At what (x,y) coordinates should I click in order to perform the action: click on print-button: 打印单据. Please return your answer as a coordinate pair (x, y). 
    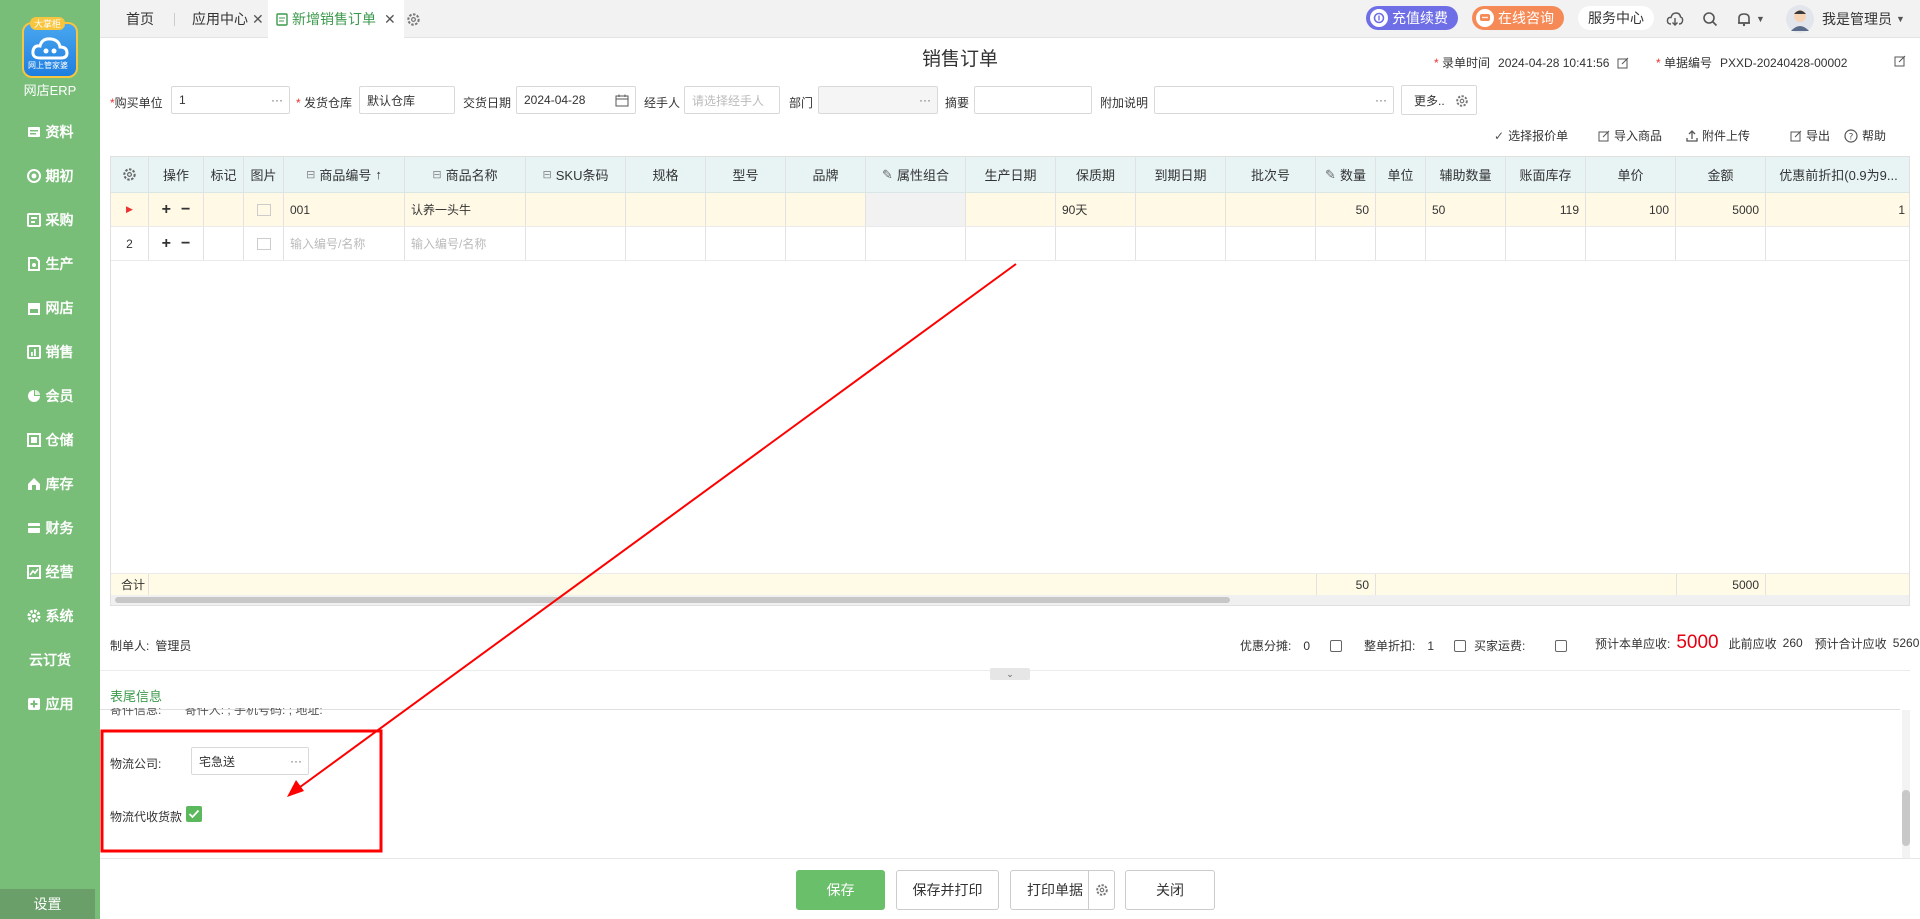
    Looking at the image, I should click on (1062, 890).